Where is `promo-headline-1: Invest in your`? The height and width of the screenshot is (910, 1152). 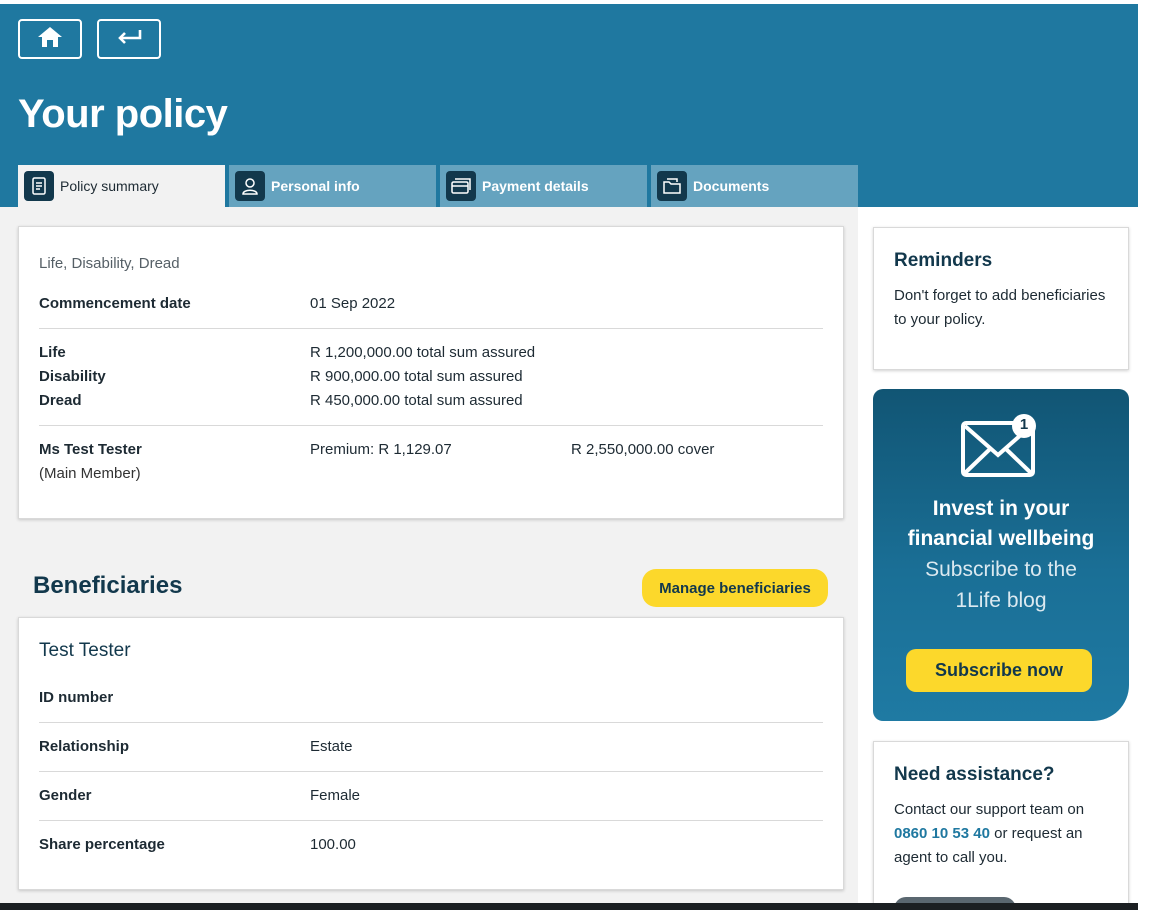
promo-headline-1: Invest in your is located at coordinates (1001, 508).